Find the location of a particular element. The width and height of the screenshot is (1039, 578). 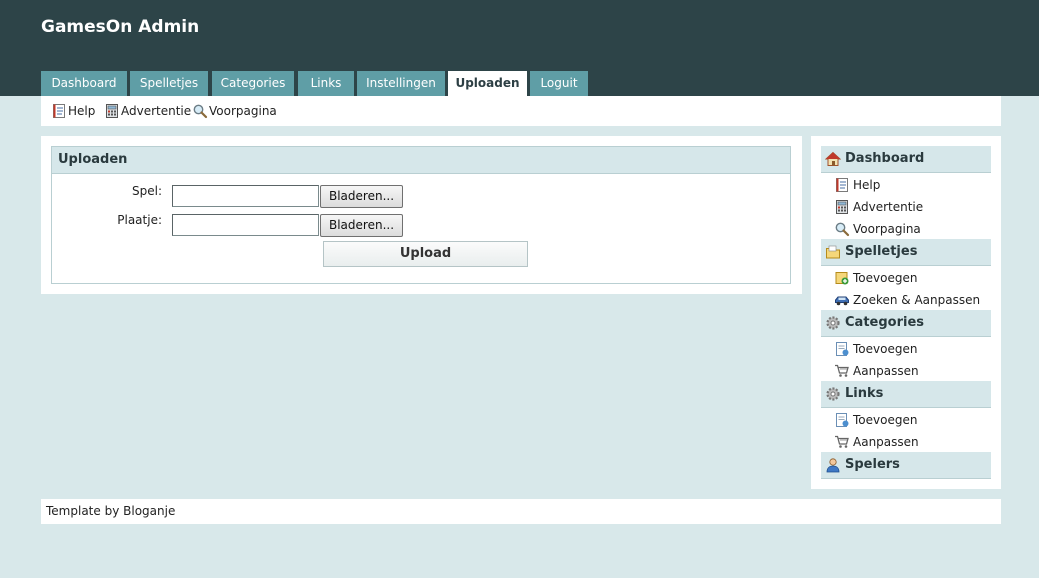

sidebar-item-zoeken-aanpassen: Zoeken & Aanpassen is located at coordinates (912, 300).